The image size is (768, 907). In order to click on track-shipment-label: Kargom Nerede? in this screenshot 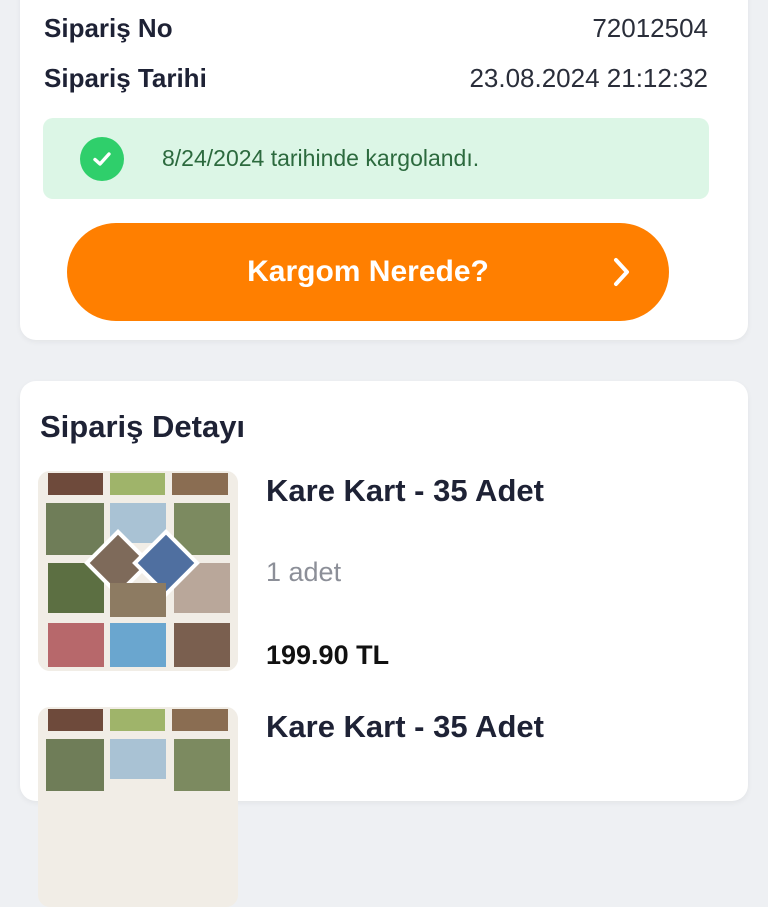, I will do `click(368, 271)`.